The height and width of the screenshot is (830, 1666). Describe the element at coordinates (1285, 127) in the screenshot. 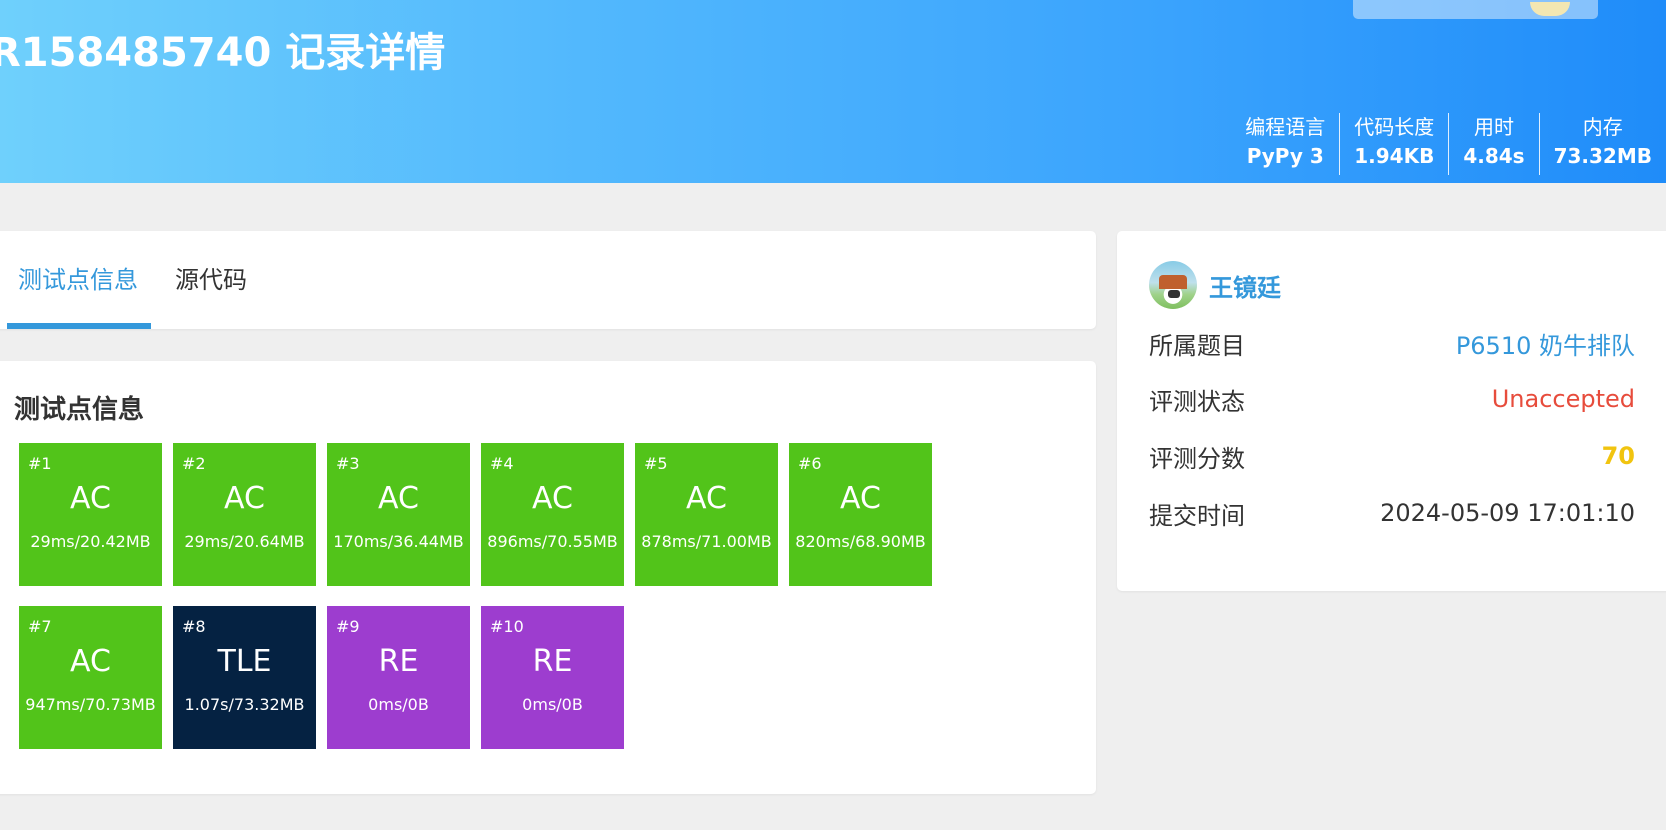

I see `stat-label: 编程语言` at that location.